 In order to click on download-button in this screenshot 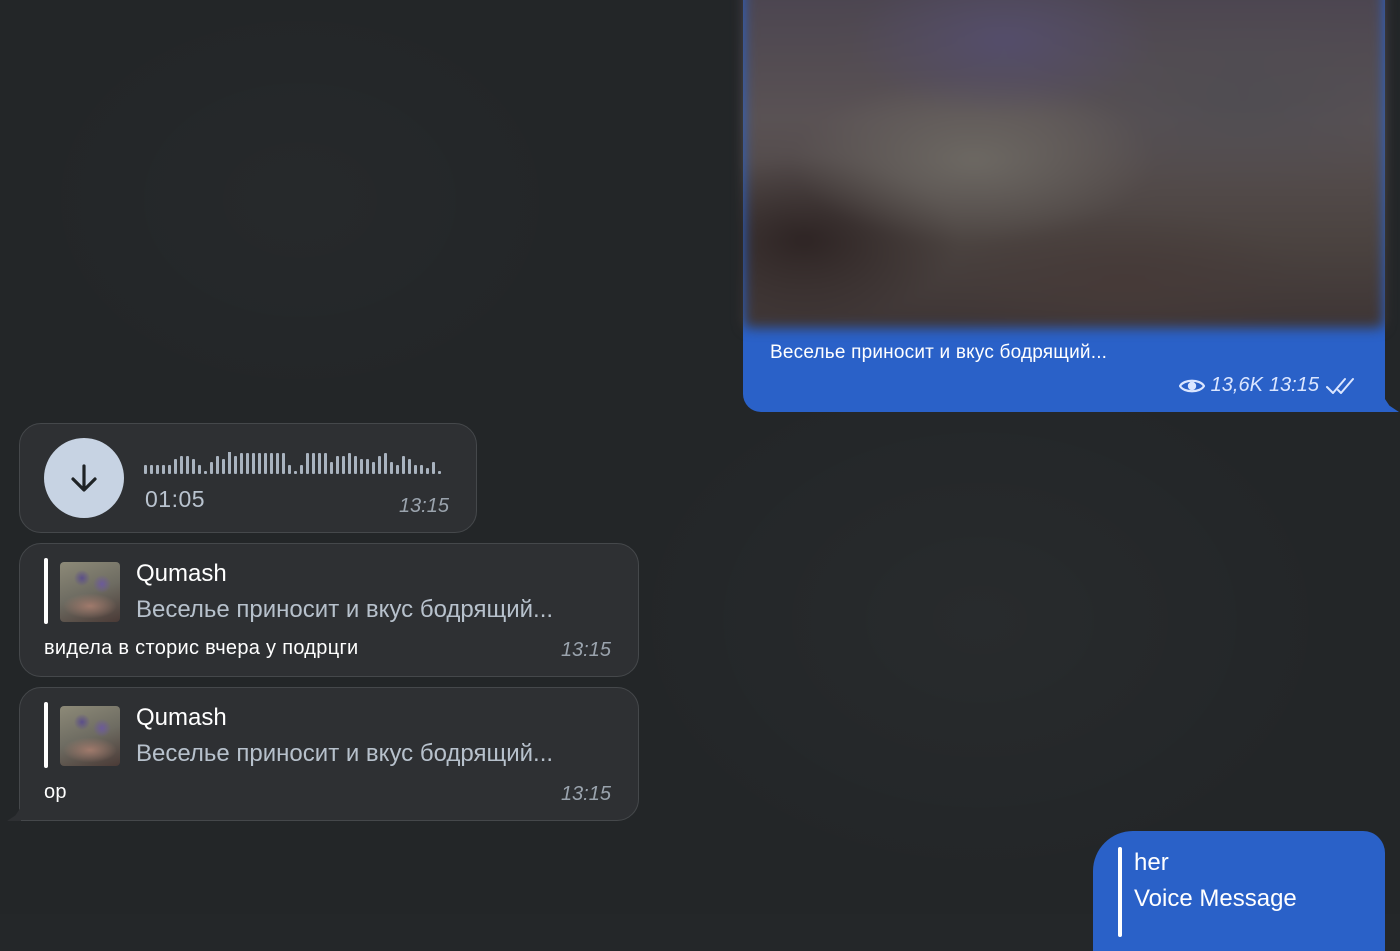, I will do `click(84, 478)`.